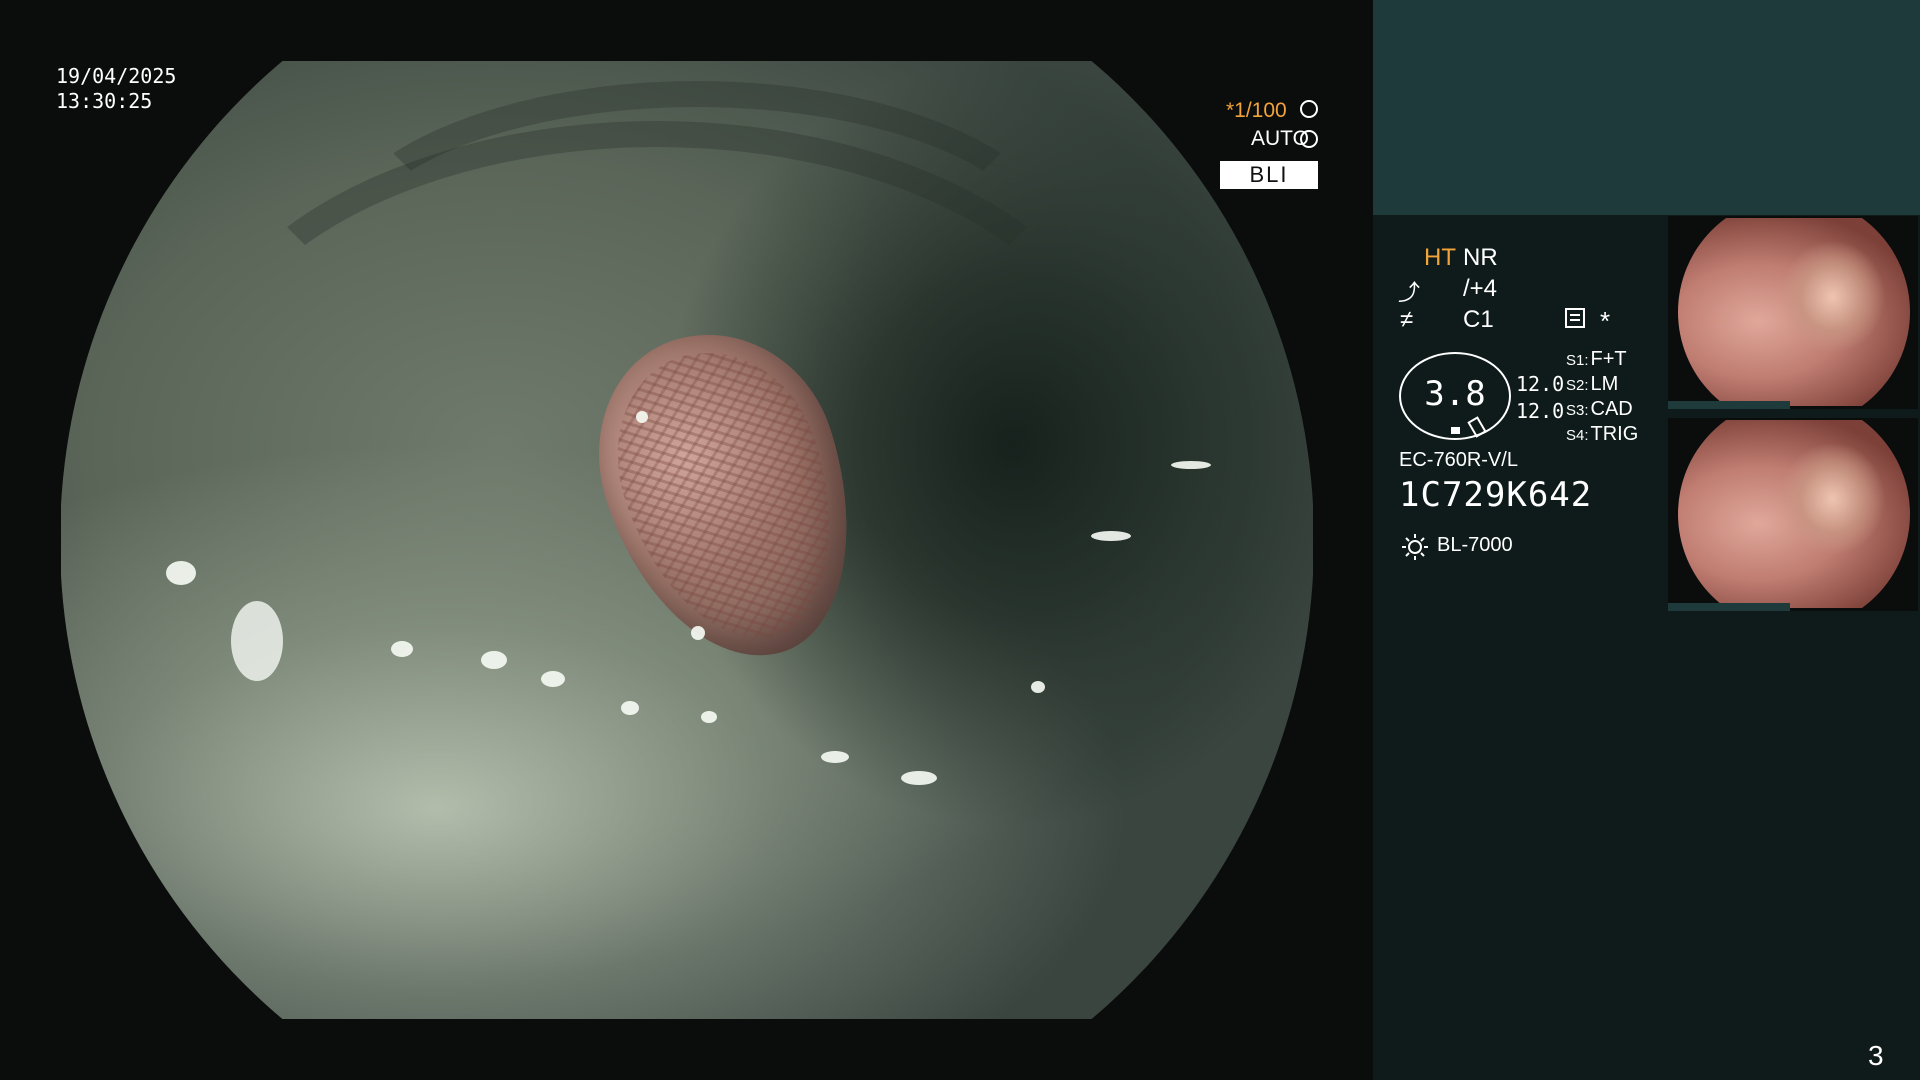 This screenshot has height=1080, width=1920. What do you see at coordinates (1415, 547) in the screenshot?
I see `light-source-icon` at bounding box center [1415, 547].